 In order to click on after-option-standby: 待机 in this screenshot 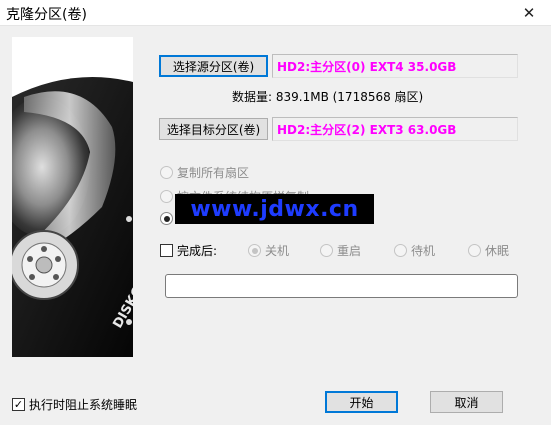, I will do `click(414, 250)`.